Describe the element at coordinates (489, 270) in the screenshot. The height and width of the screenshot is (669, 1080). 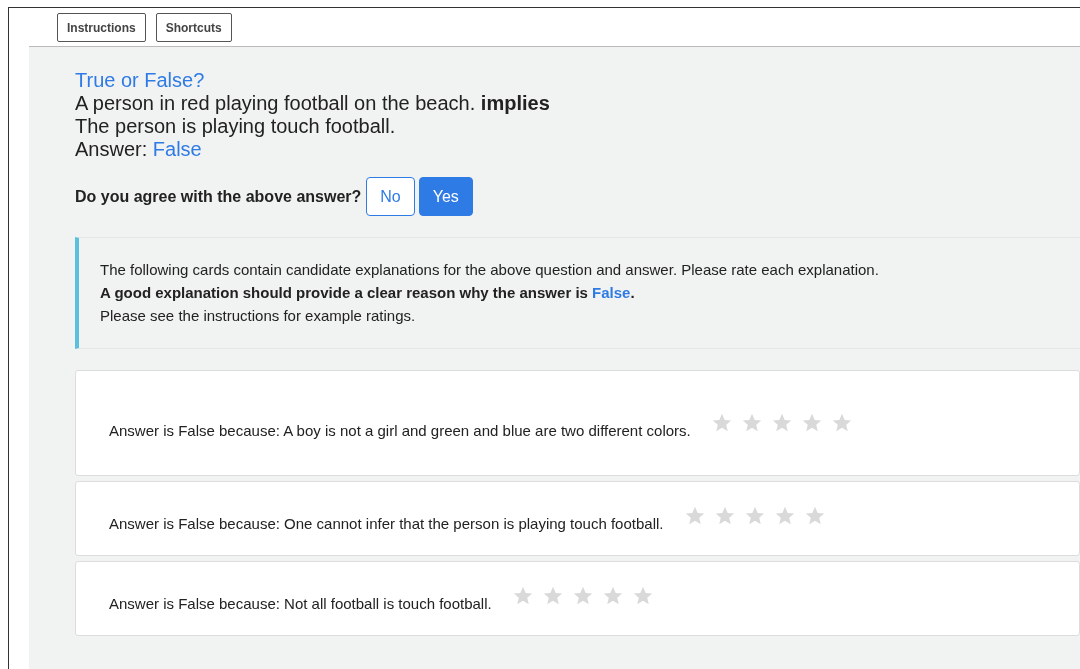
I see `notice-text: The following cards contain candidate explanations for the above question and answer. Please rate each explanation.` at that location.